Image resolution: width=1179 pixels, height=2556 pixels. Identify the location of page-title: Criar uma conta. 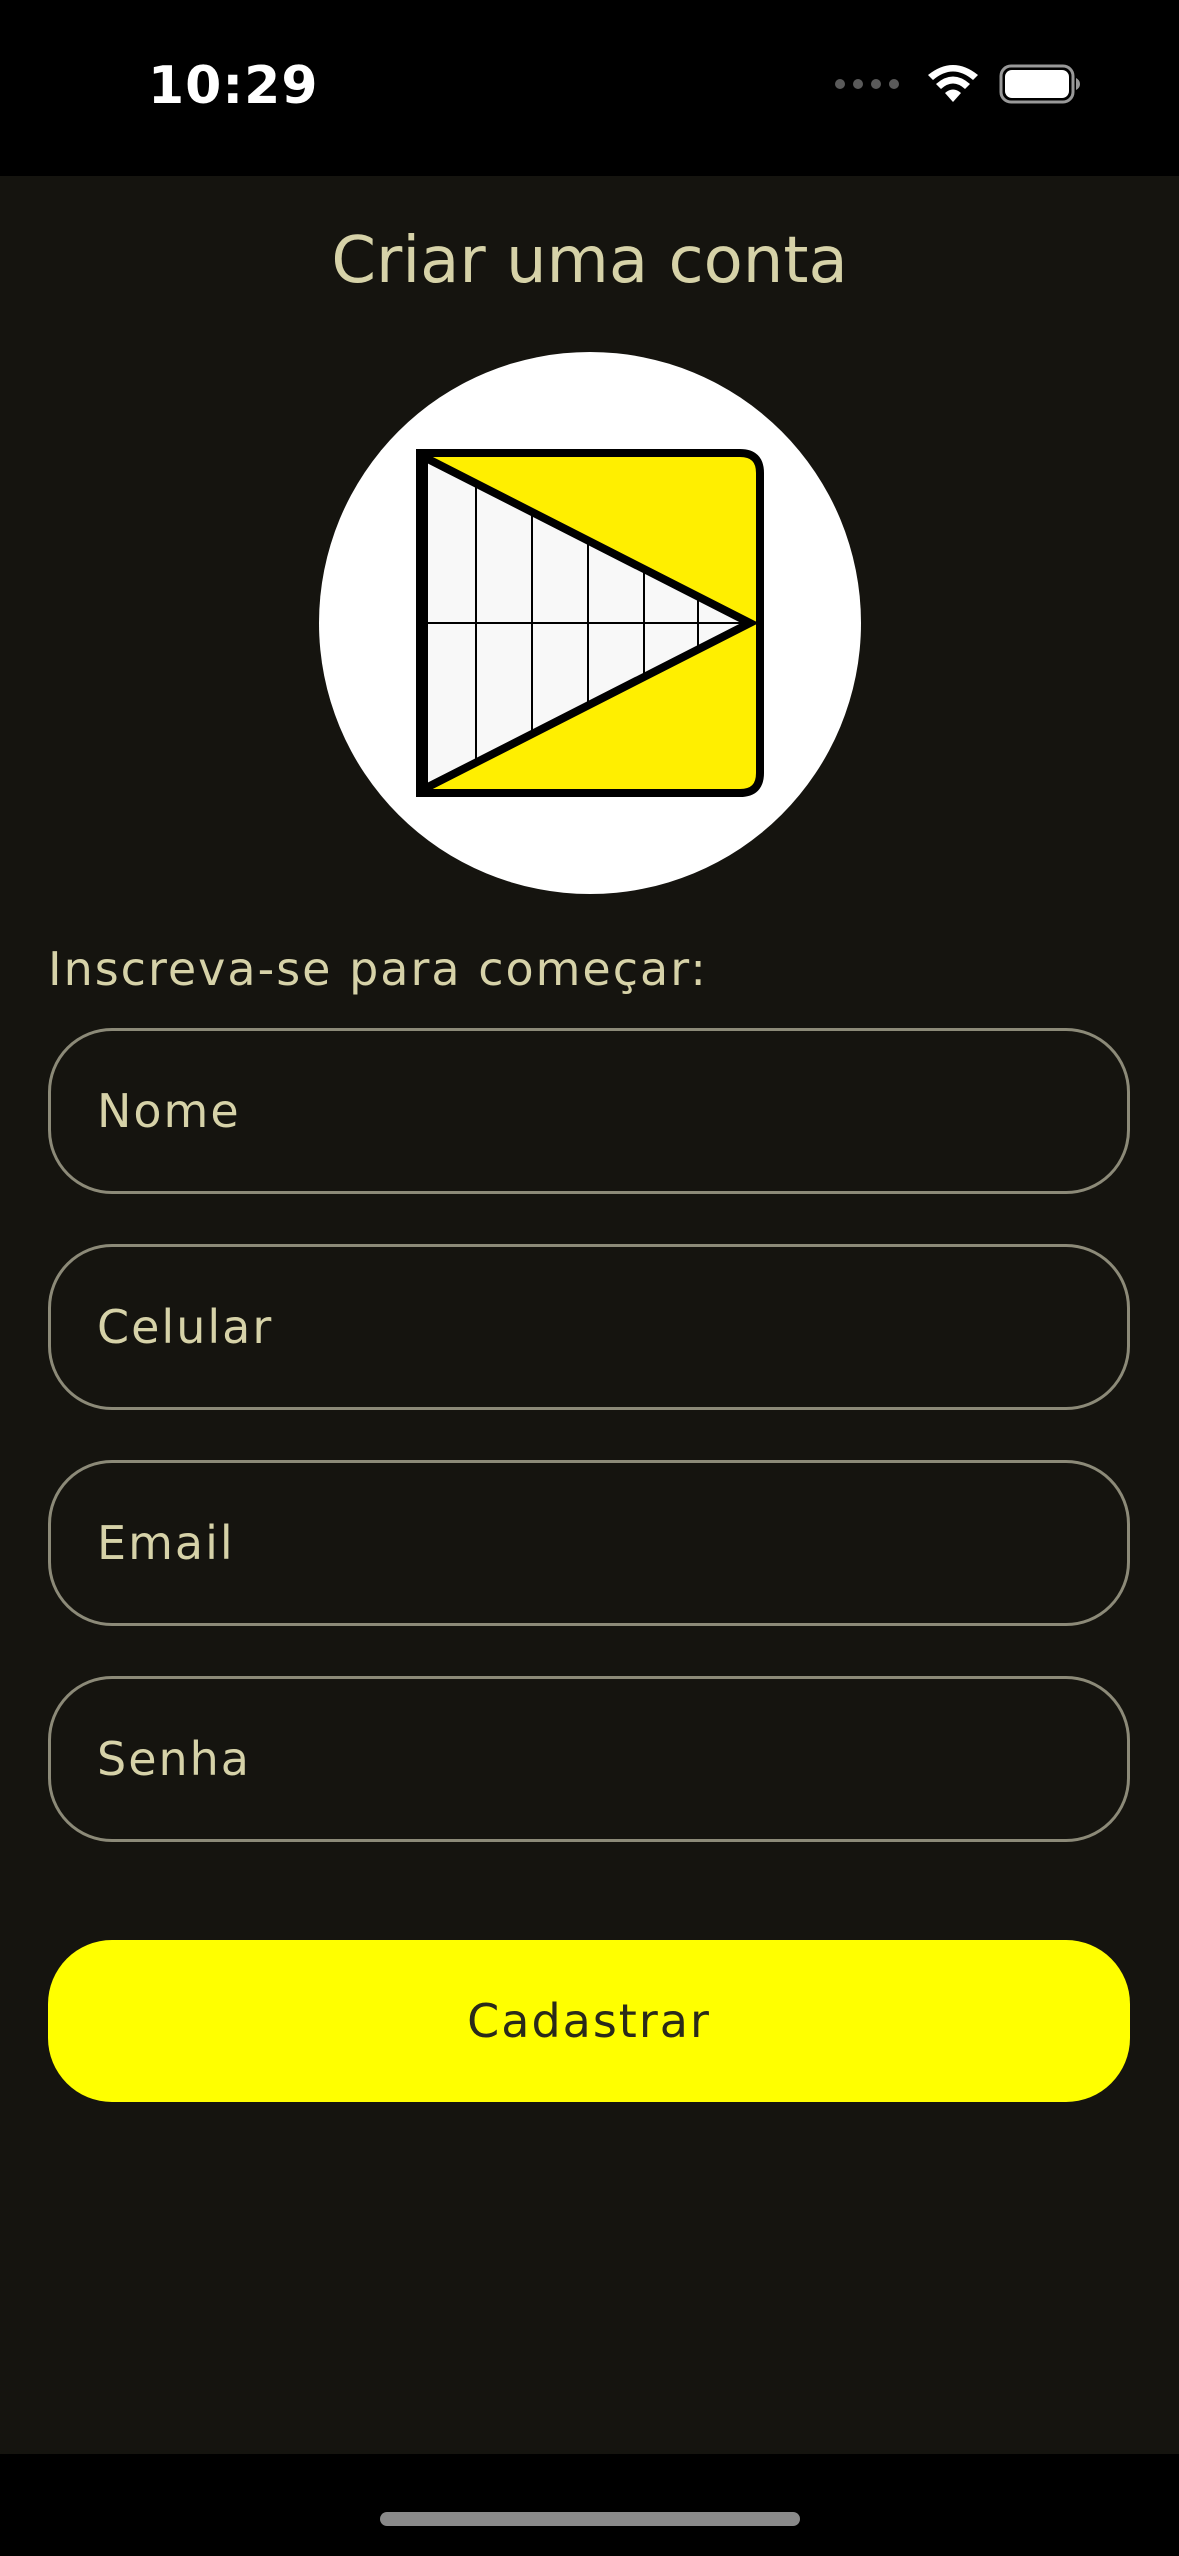
(589, 261).